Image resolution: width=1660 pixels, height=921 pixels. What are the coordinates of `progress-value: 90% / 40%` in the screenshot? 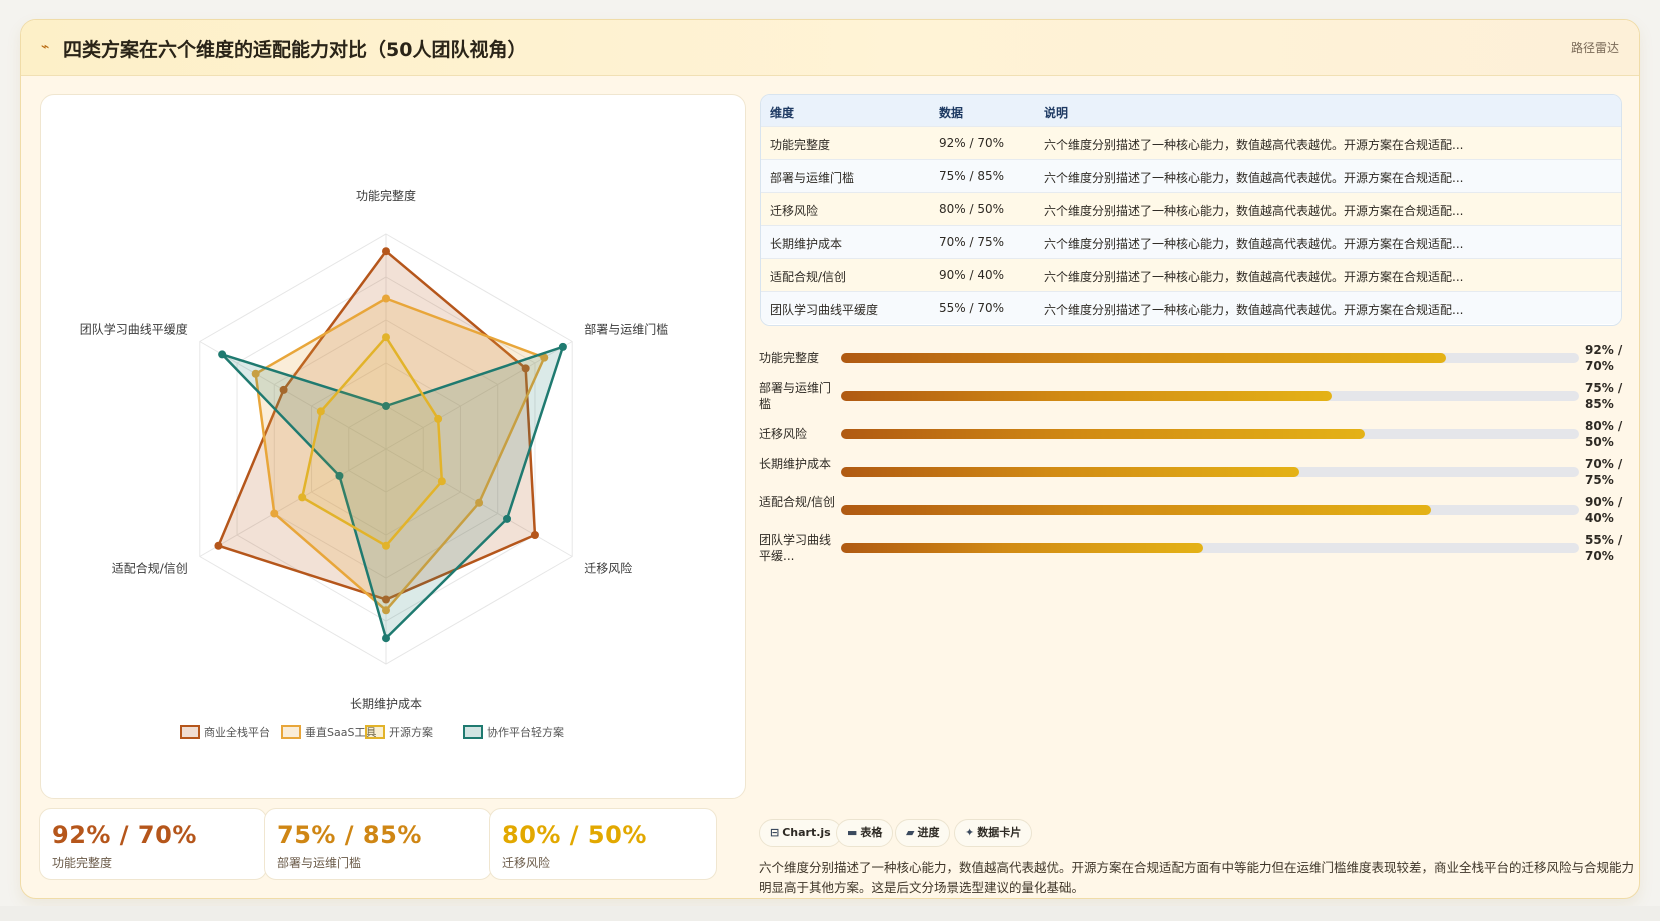 It's located at (1604, 510).